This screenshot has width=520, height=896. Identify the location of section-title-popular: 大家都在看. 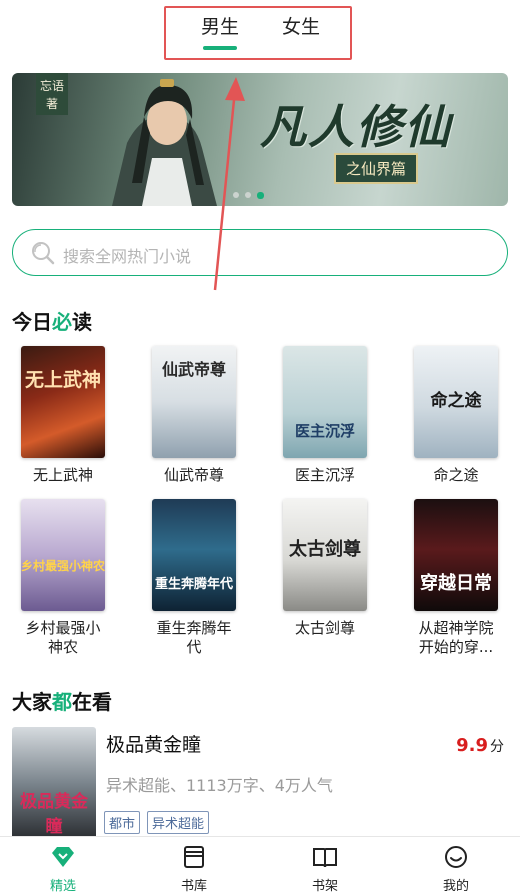
(62, 702).